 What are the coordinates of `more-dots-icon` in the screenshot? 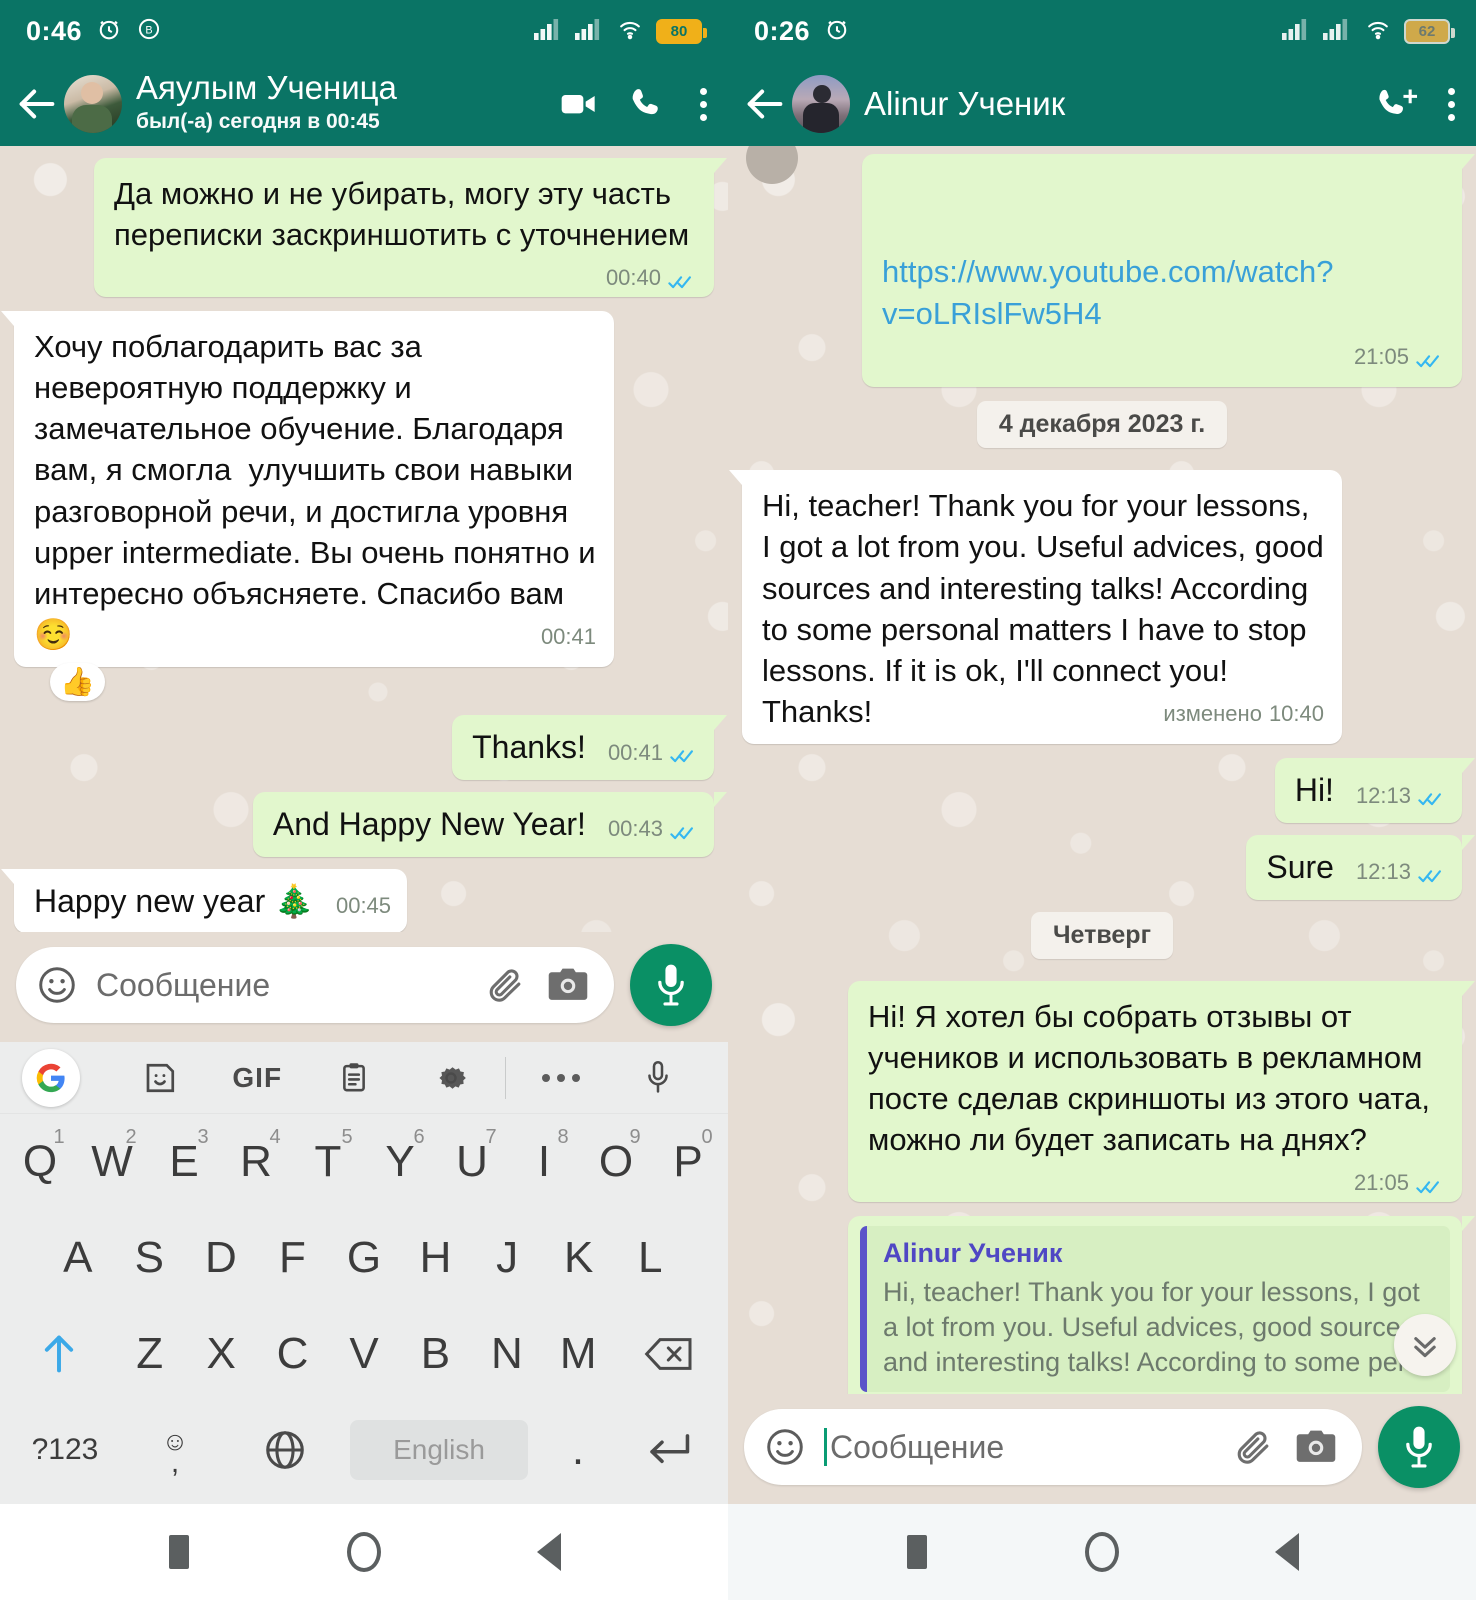 It's located at (560, 1077).